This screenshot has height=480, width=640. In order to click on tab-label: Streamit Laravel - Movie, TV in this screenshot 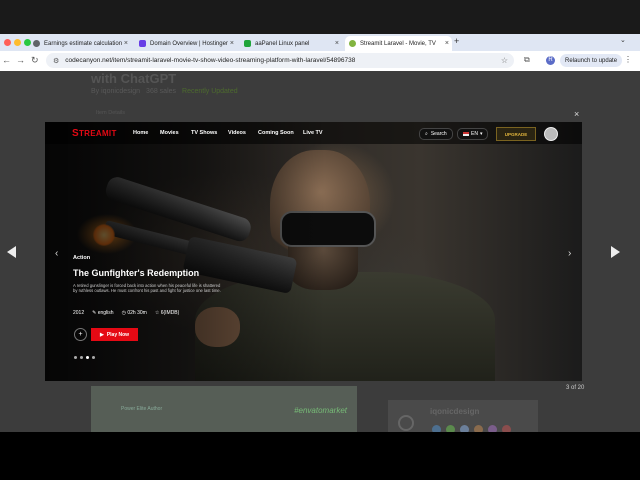, I will do `click(398, 43)`.